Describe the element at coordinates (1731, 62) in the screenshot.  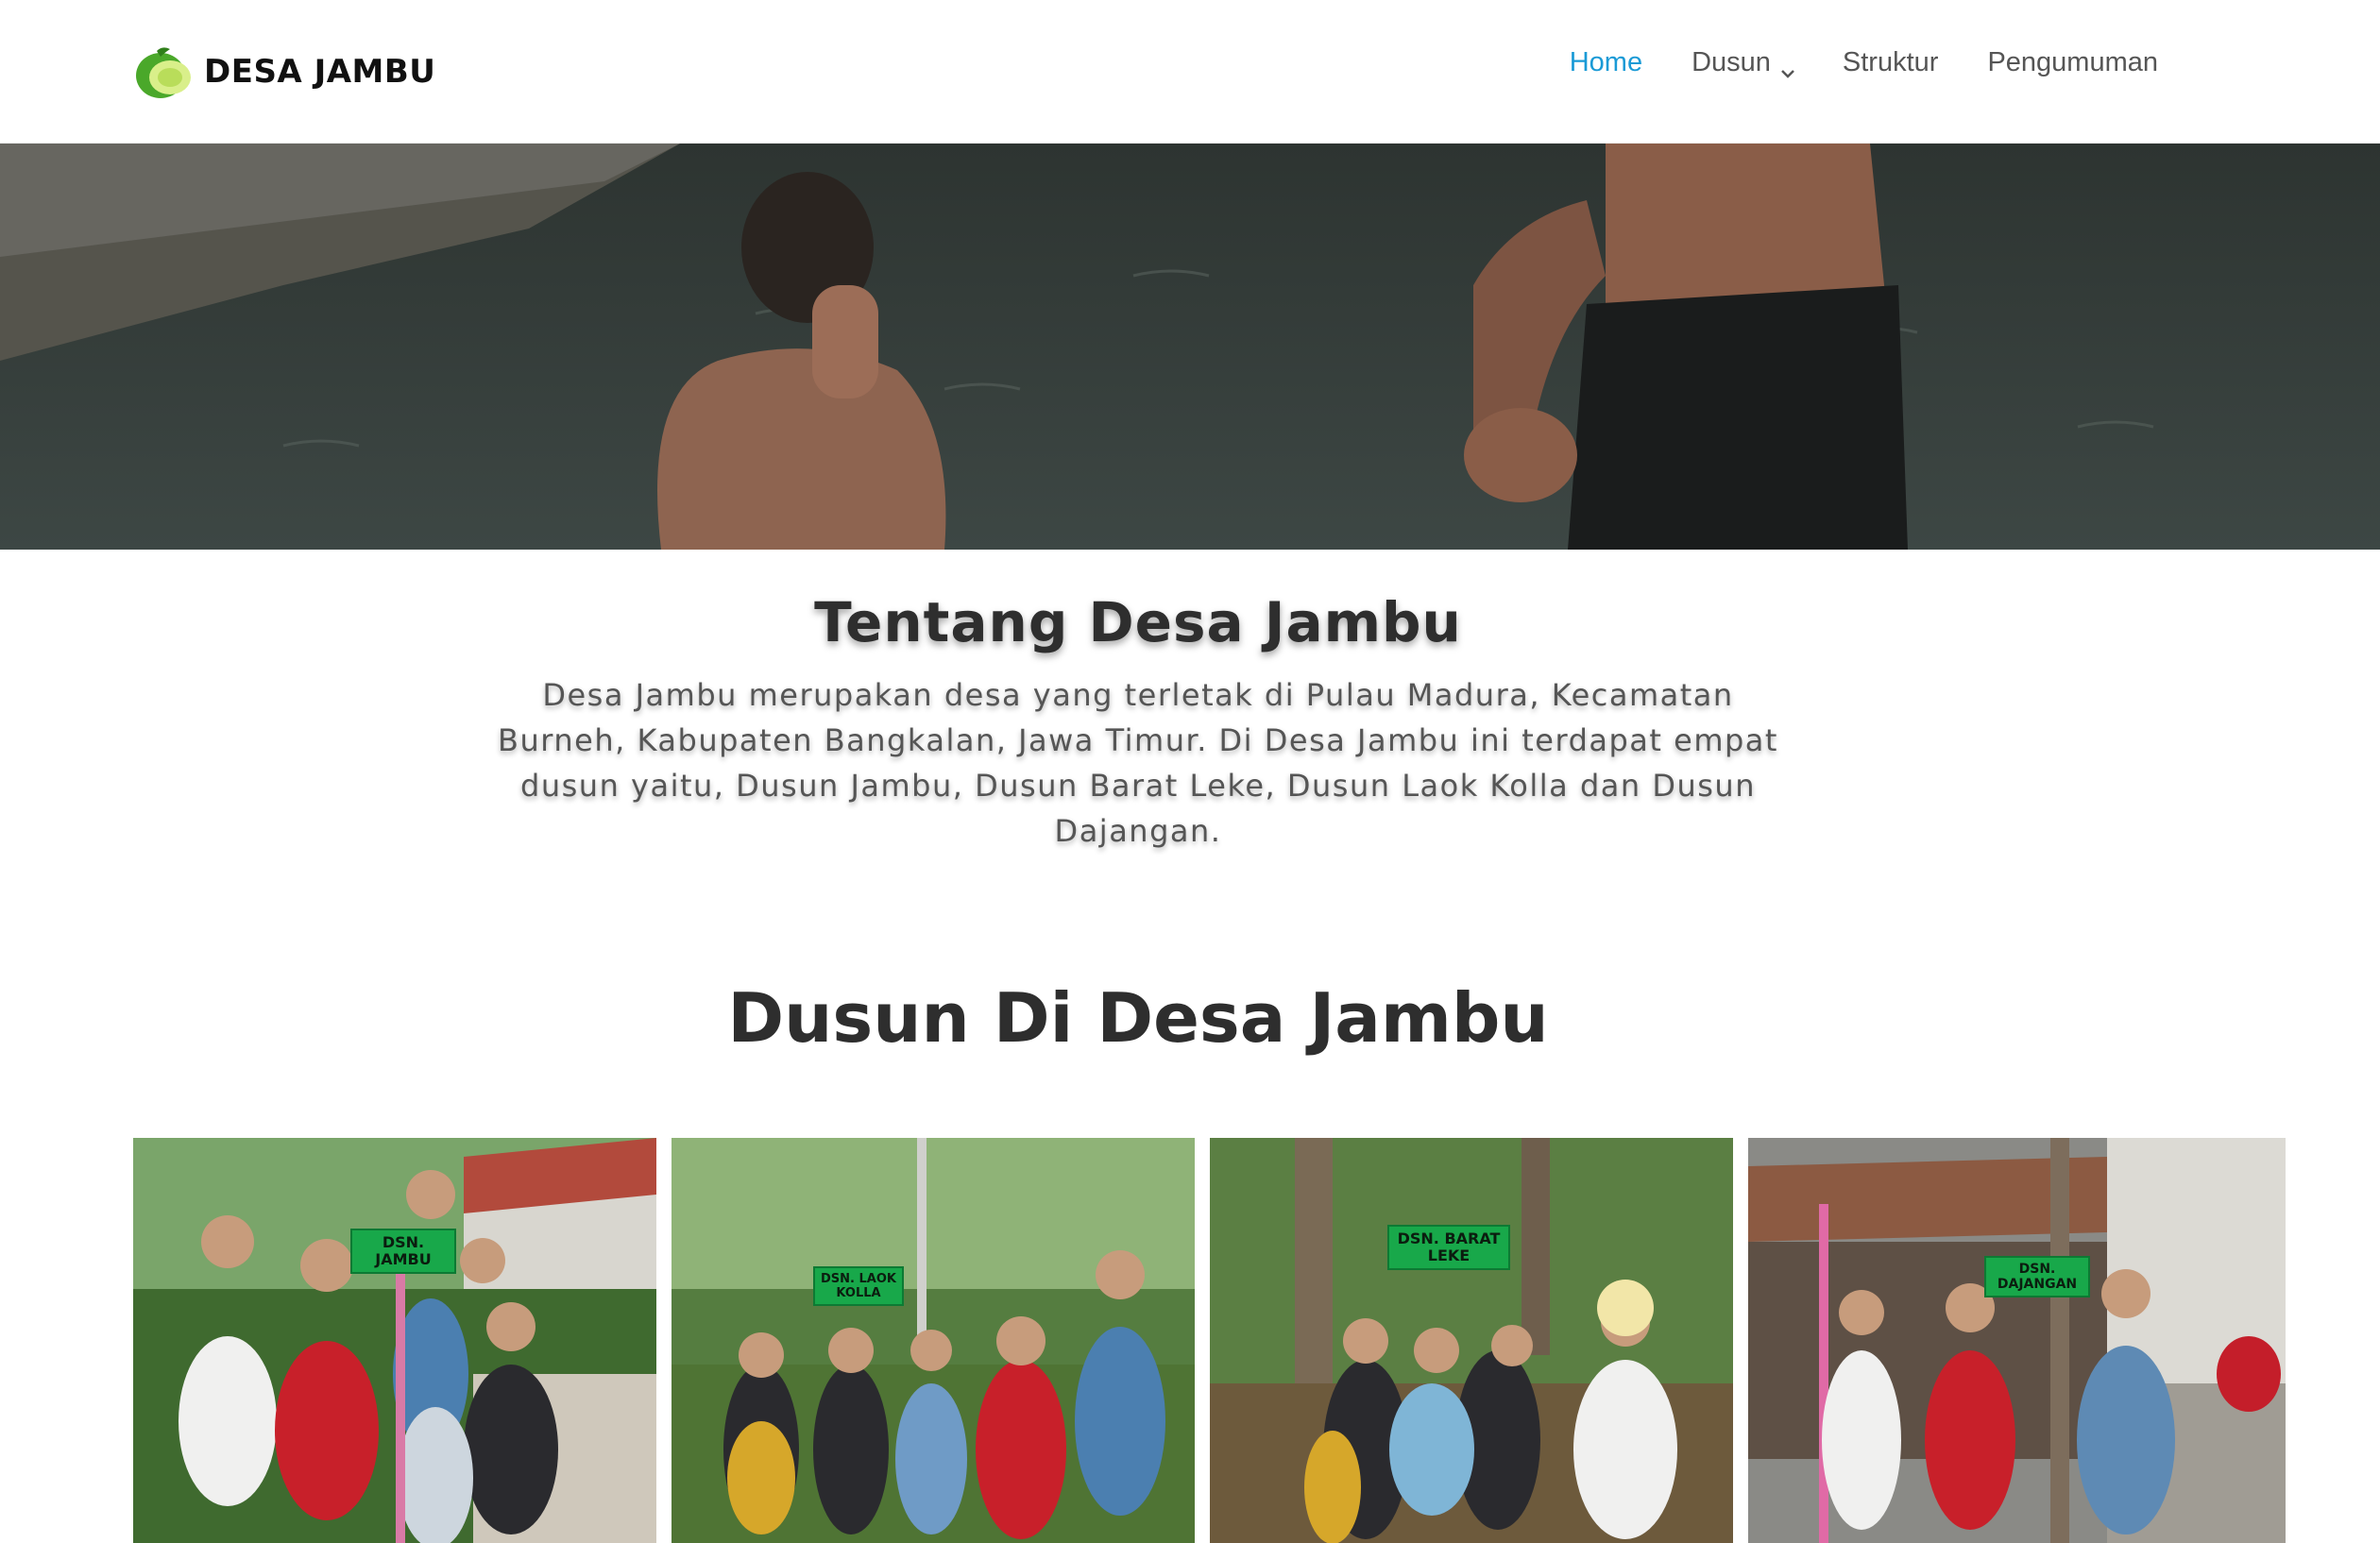
I see `nav-dusun-label: Dusun` at that location.